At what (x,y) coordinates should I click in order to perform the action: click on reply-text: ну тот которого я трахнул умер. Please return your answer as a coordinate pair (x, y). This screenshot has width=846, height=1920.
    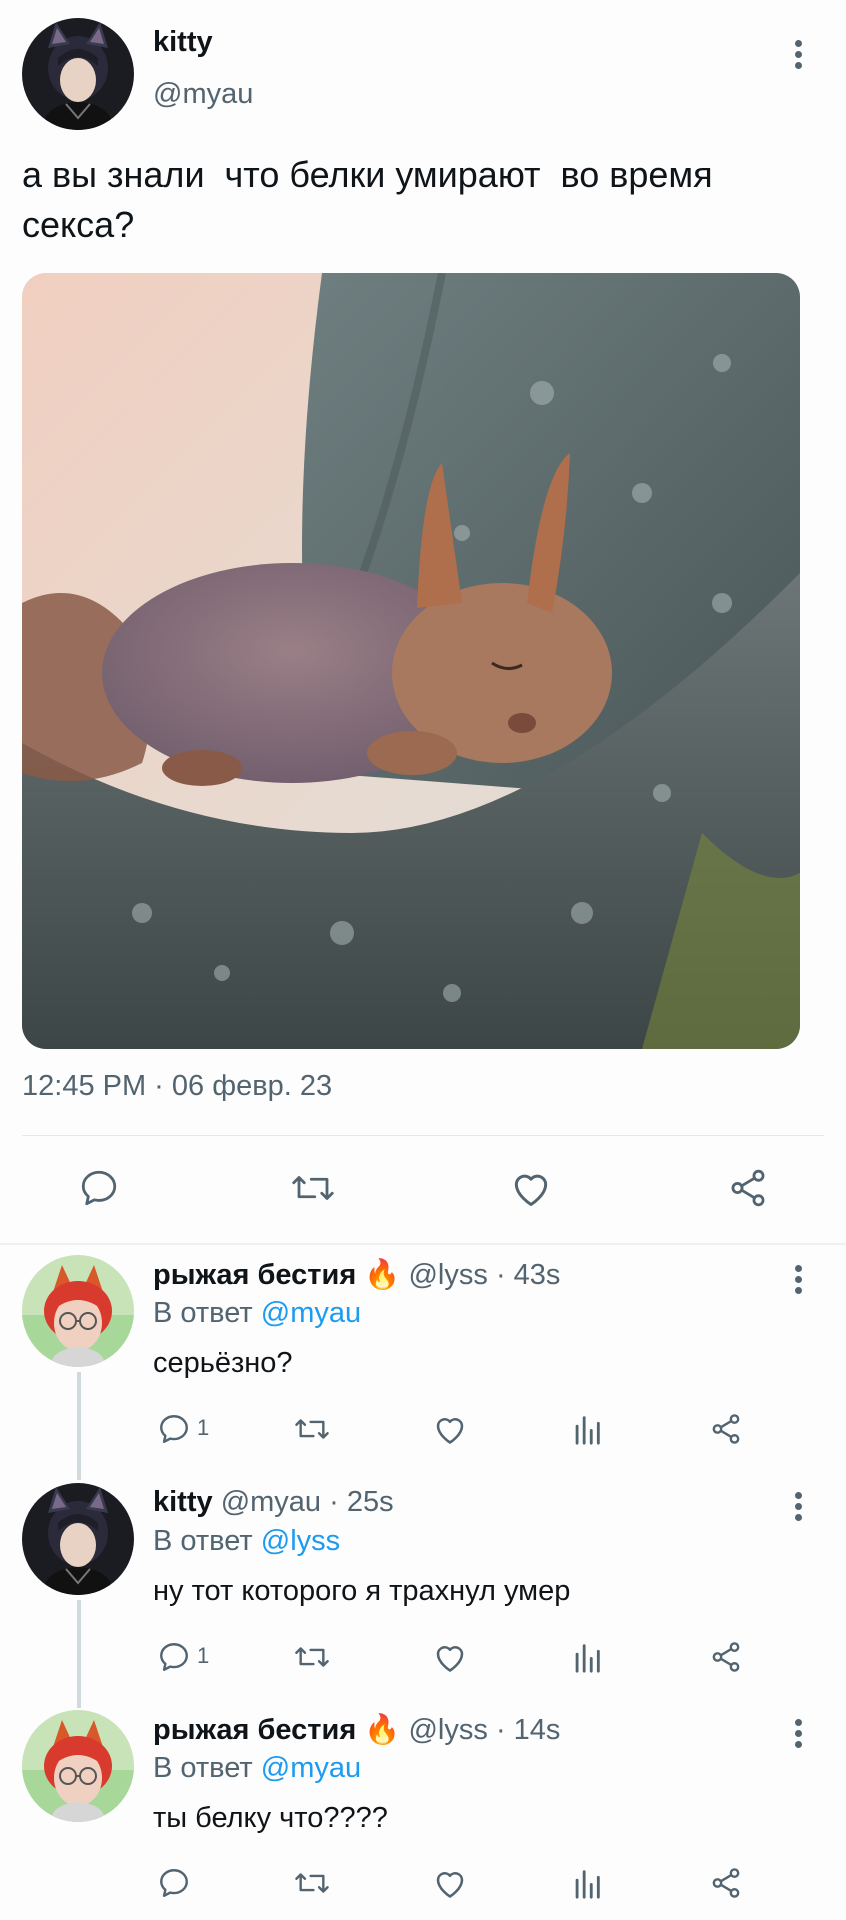
    Looking at the image, I should click on (362, 1591).